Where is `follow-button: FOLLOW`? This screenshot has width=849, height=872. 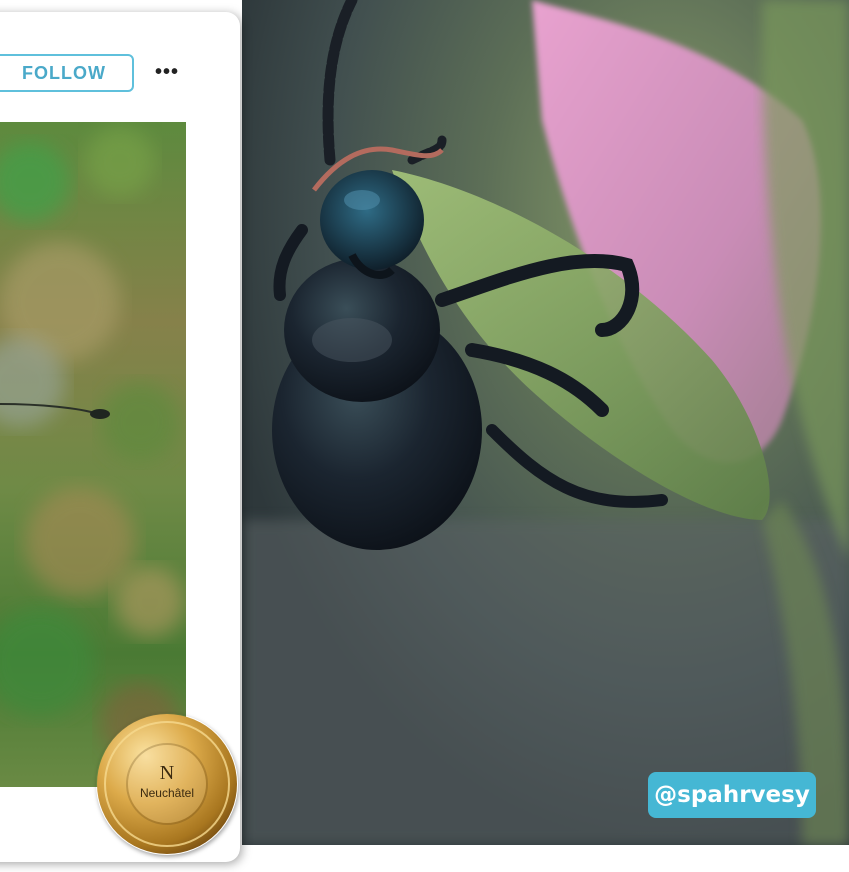
follow-button: FOLLOW is located at coordinates (67, 73).